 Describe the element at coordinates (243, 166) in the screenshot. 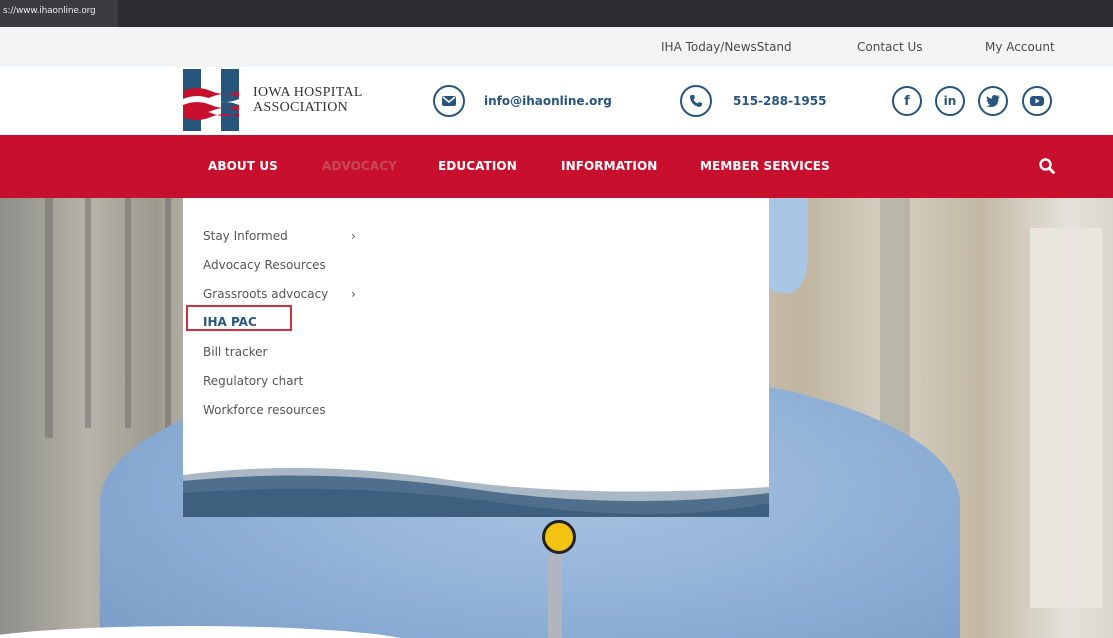

I see `nav-item-about-us: ABOUT US` at that location.